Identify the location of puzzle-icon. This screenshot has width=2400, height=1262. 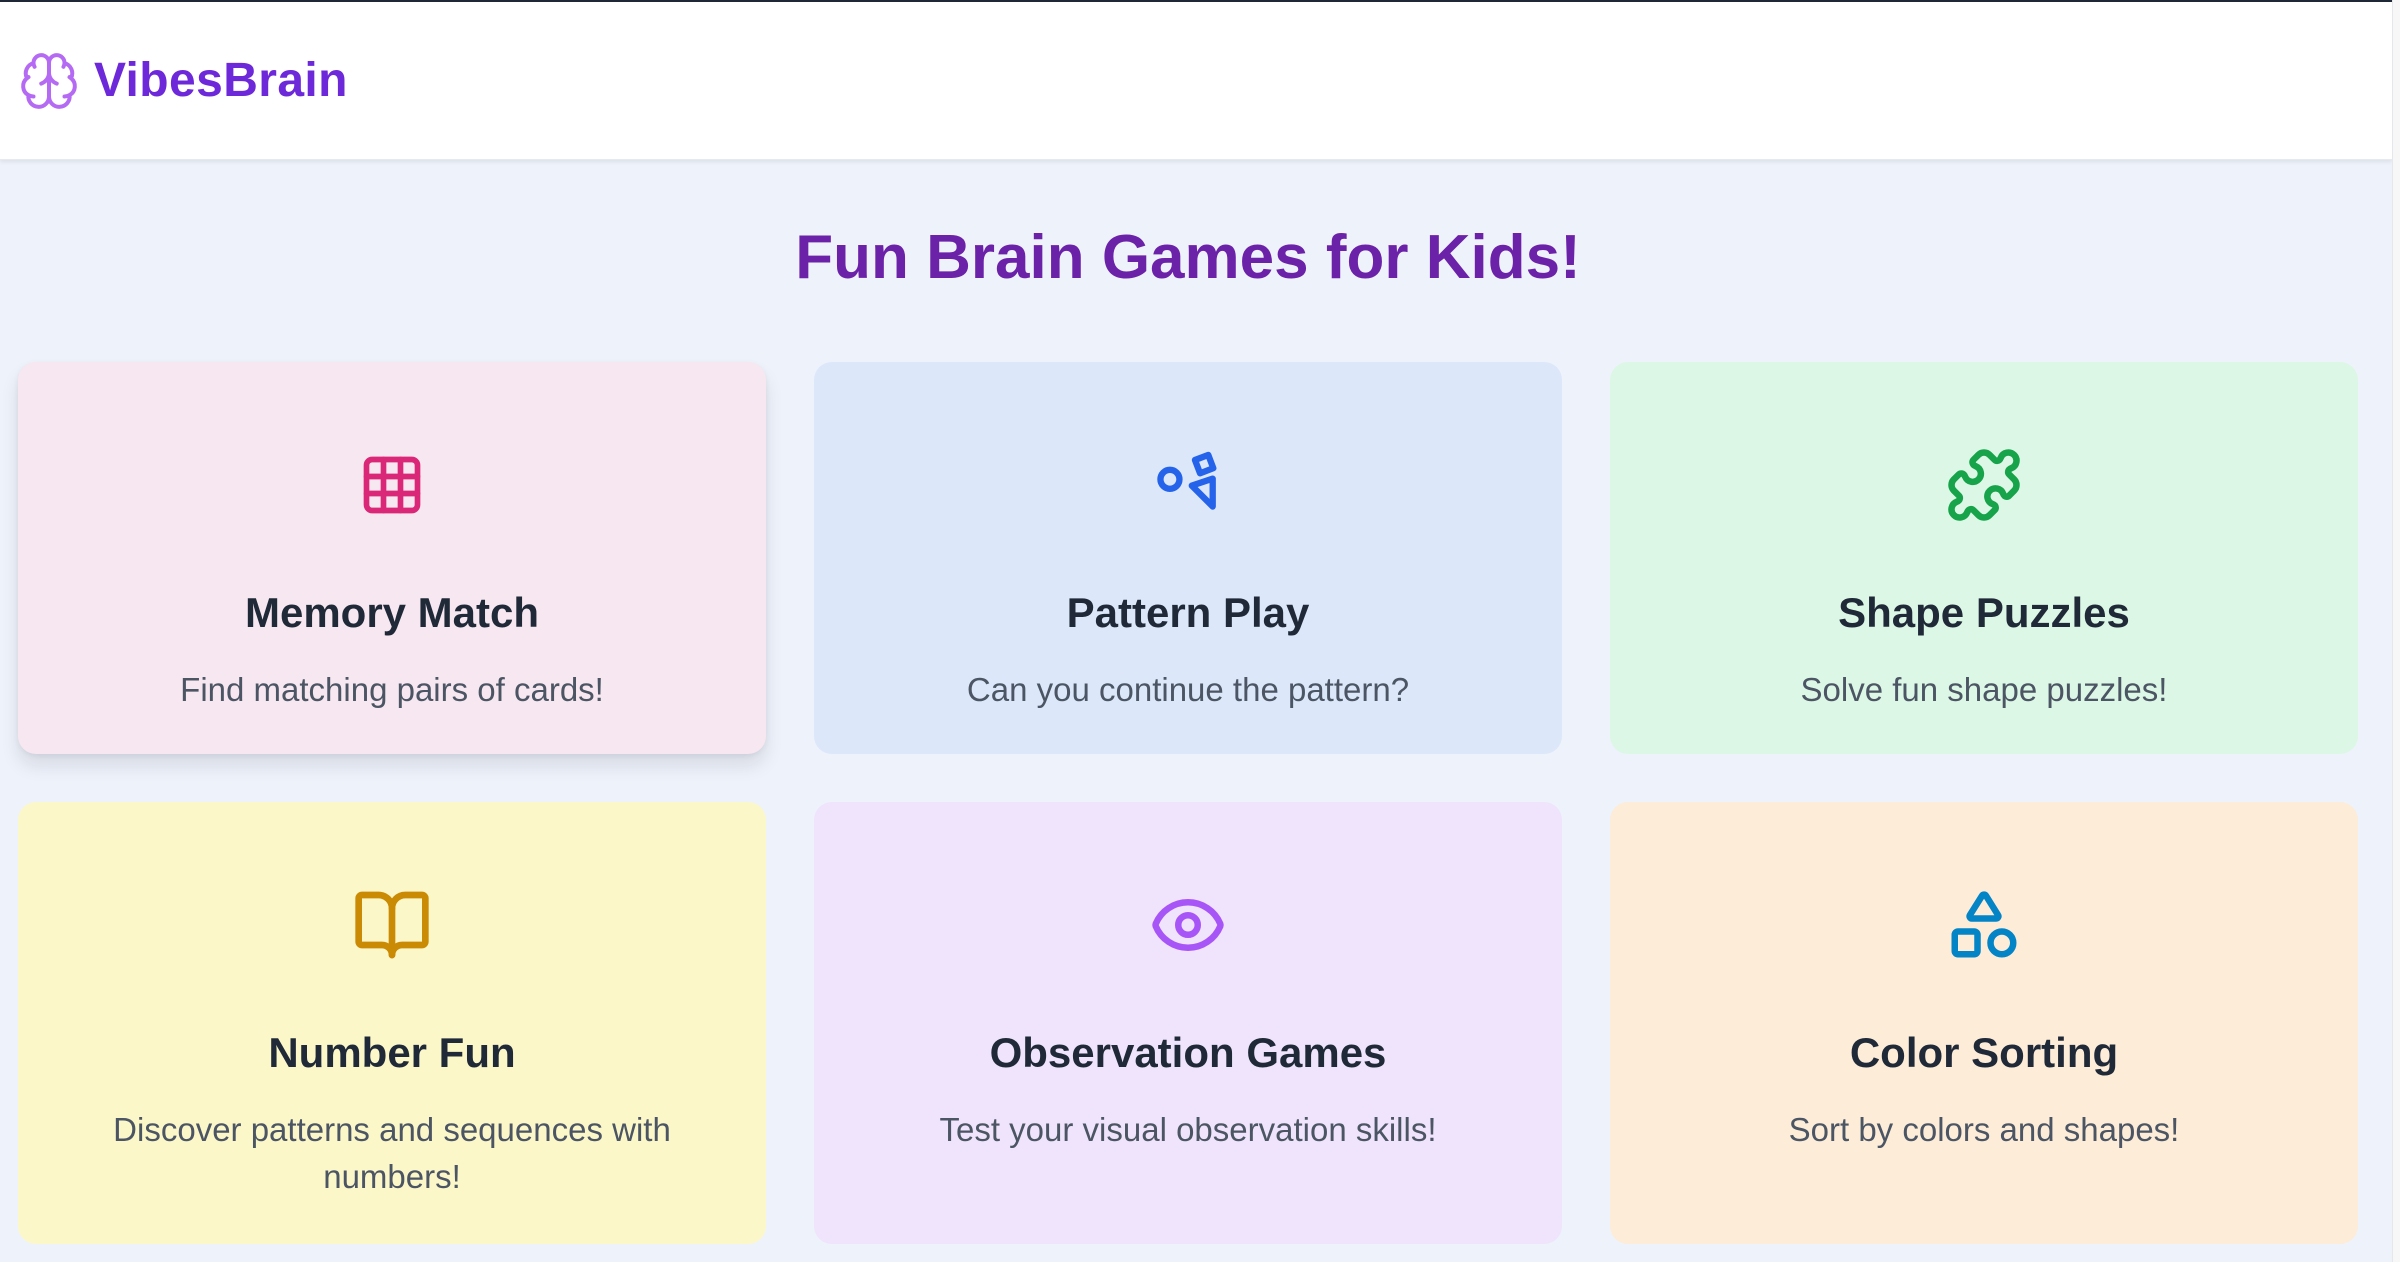
(1984, 485).